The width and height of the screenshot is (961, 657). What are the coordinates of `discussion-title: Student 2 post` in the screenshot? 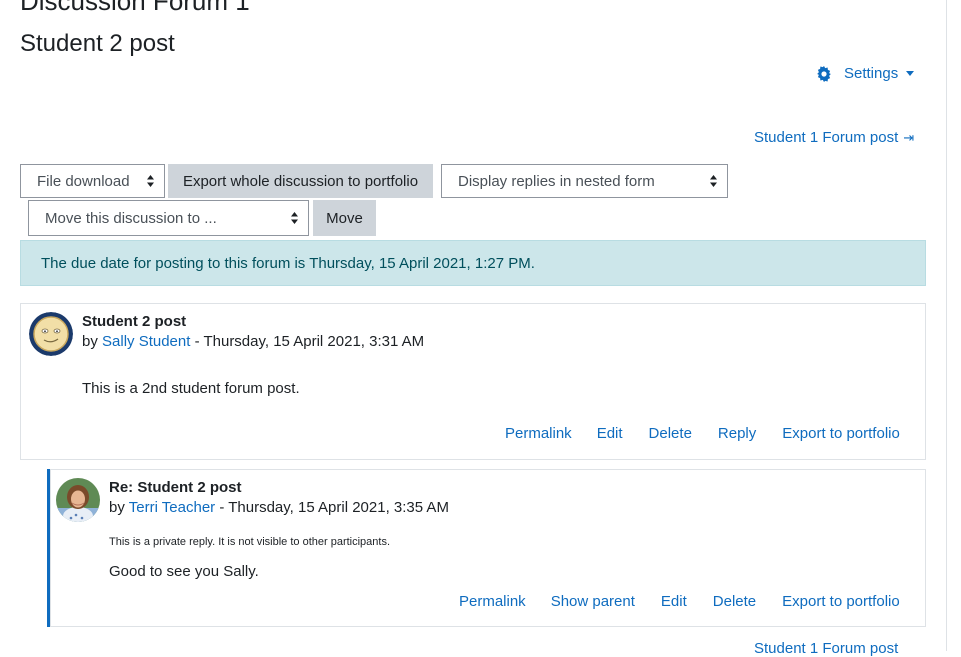 It's located at (97, 43).